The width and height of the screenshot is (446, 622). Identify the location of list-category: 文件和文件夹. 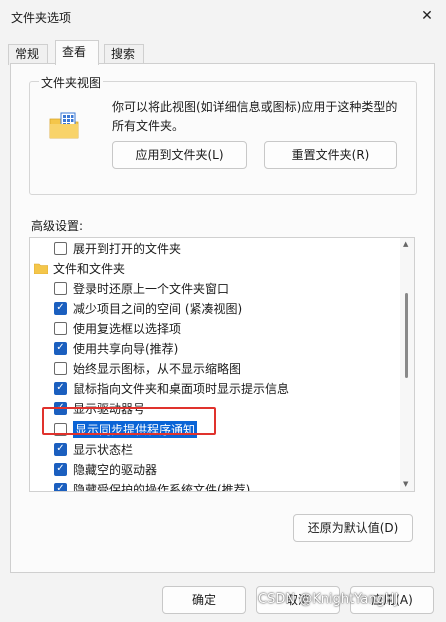
(219, 268).